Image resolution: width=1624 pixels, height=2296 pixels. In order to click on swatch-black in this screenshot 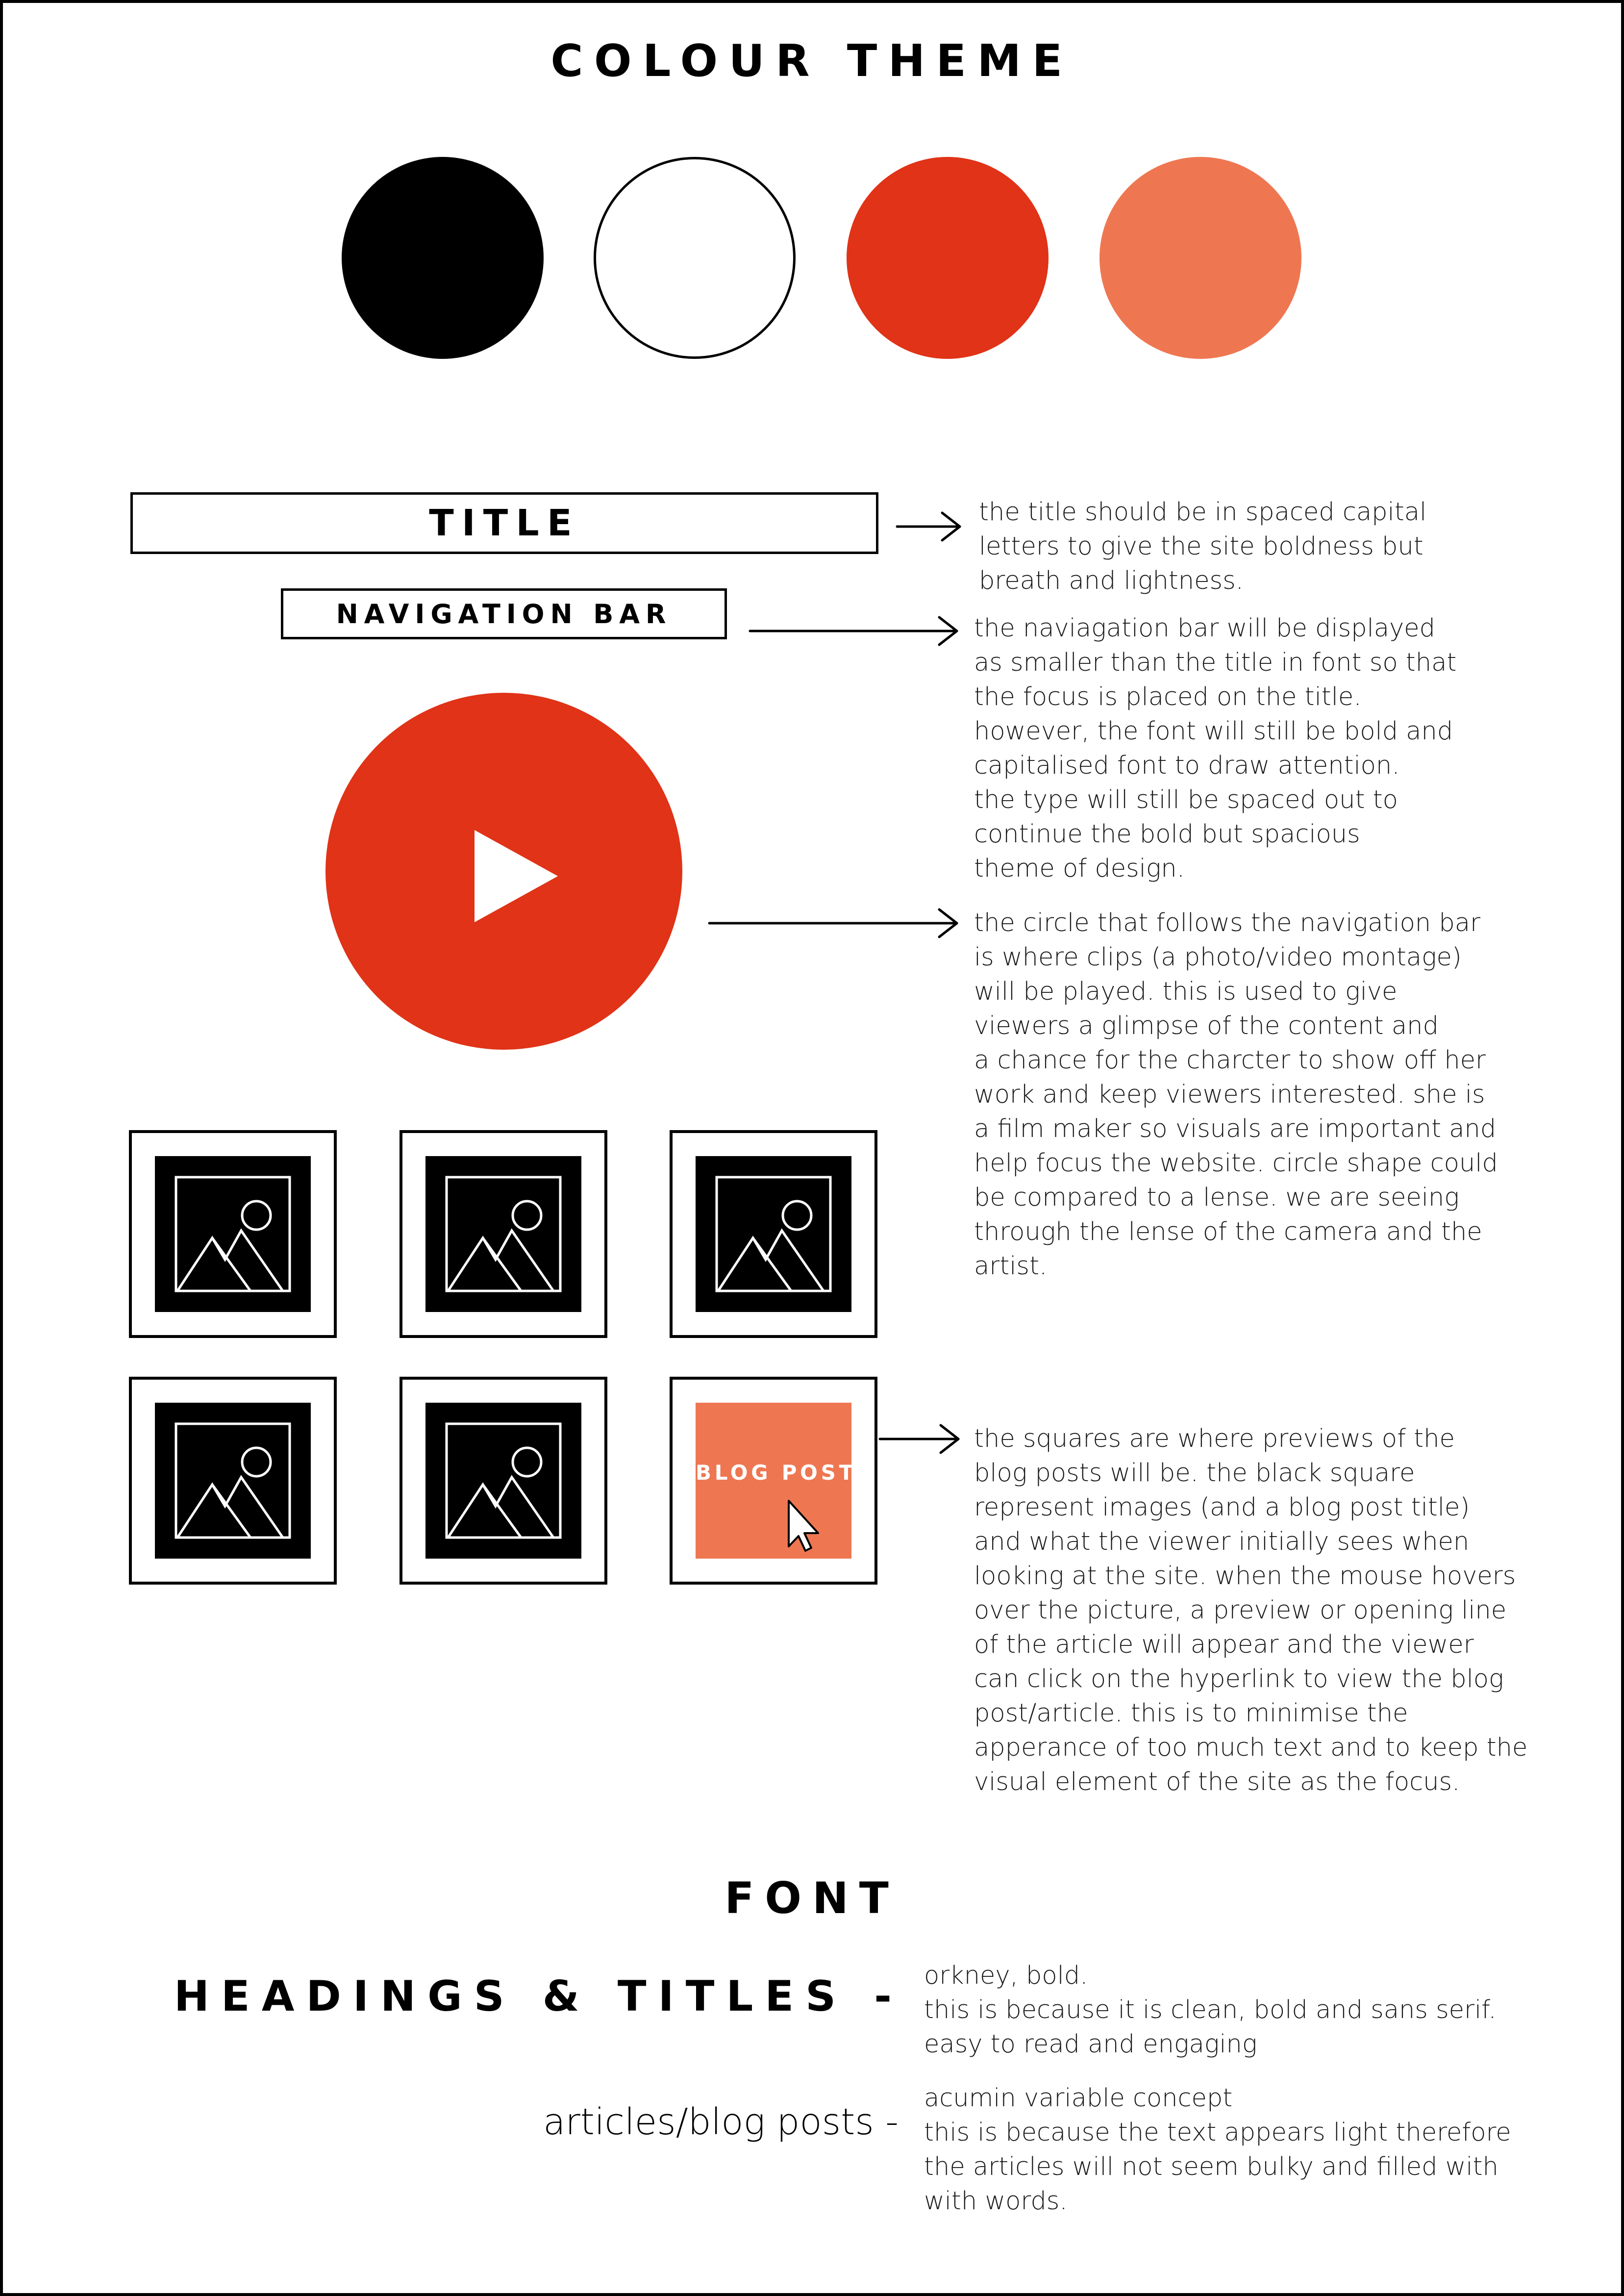, I will do `click(443, 258)`.